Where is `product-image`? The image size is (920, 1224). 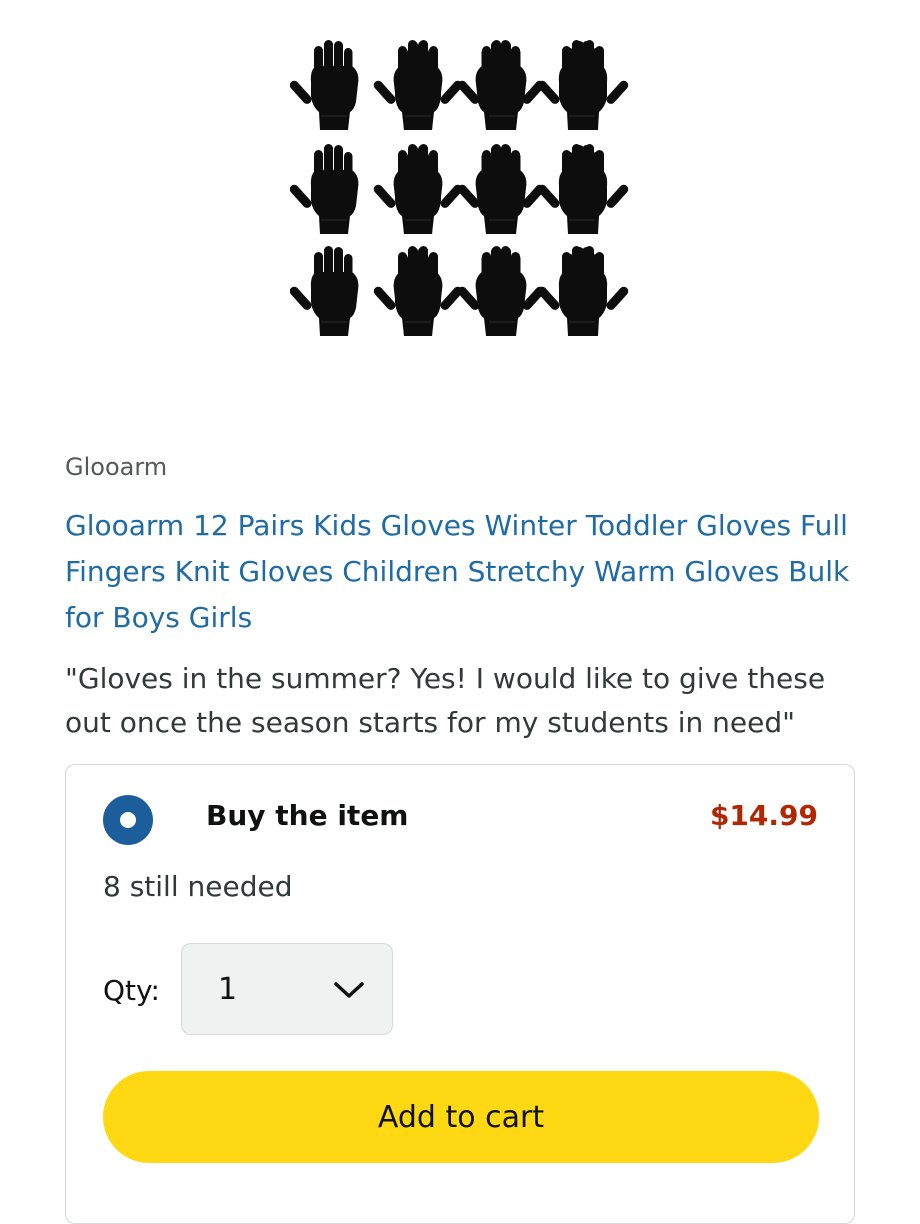
product-image is located at coordinates (460, 192).